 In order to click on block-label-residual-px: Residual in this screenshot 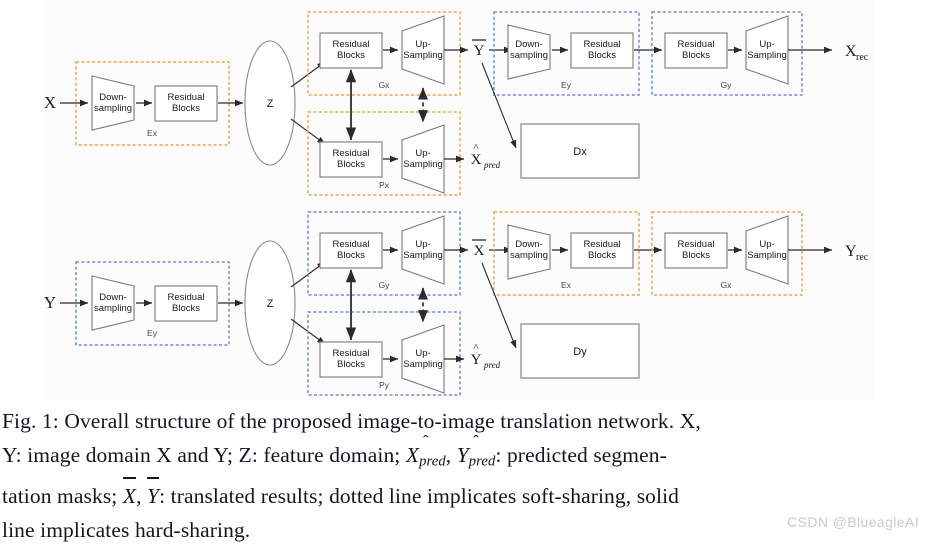, I will do `click(351, 153)`.